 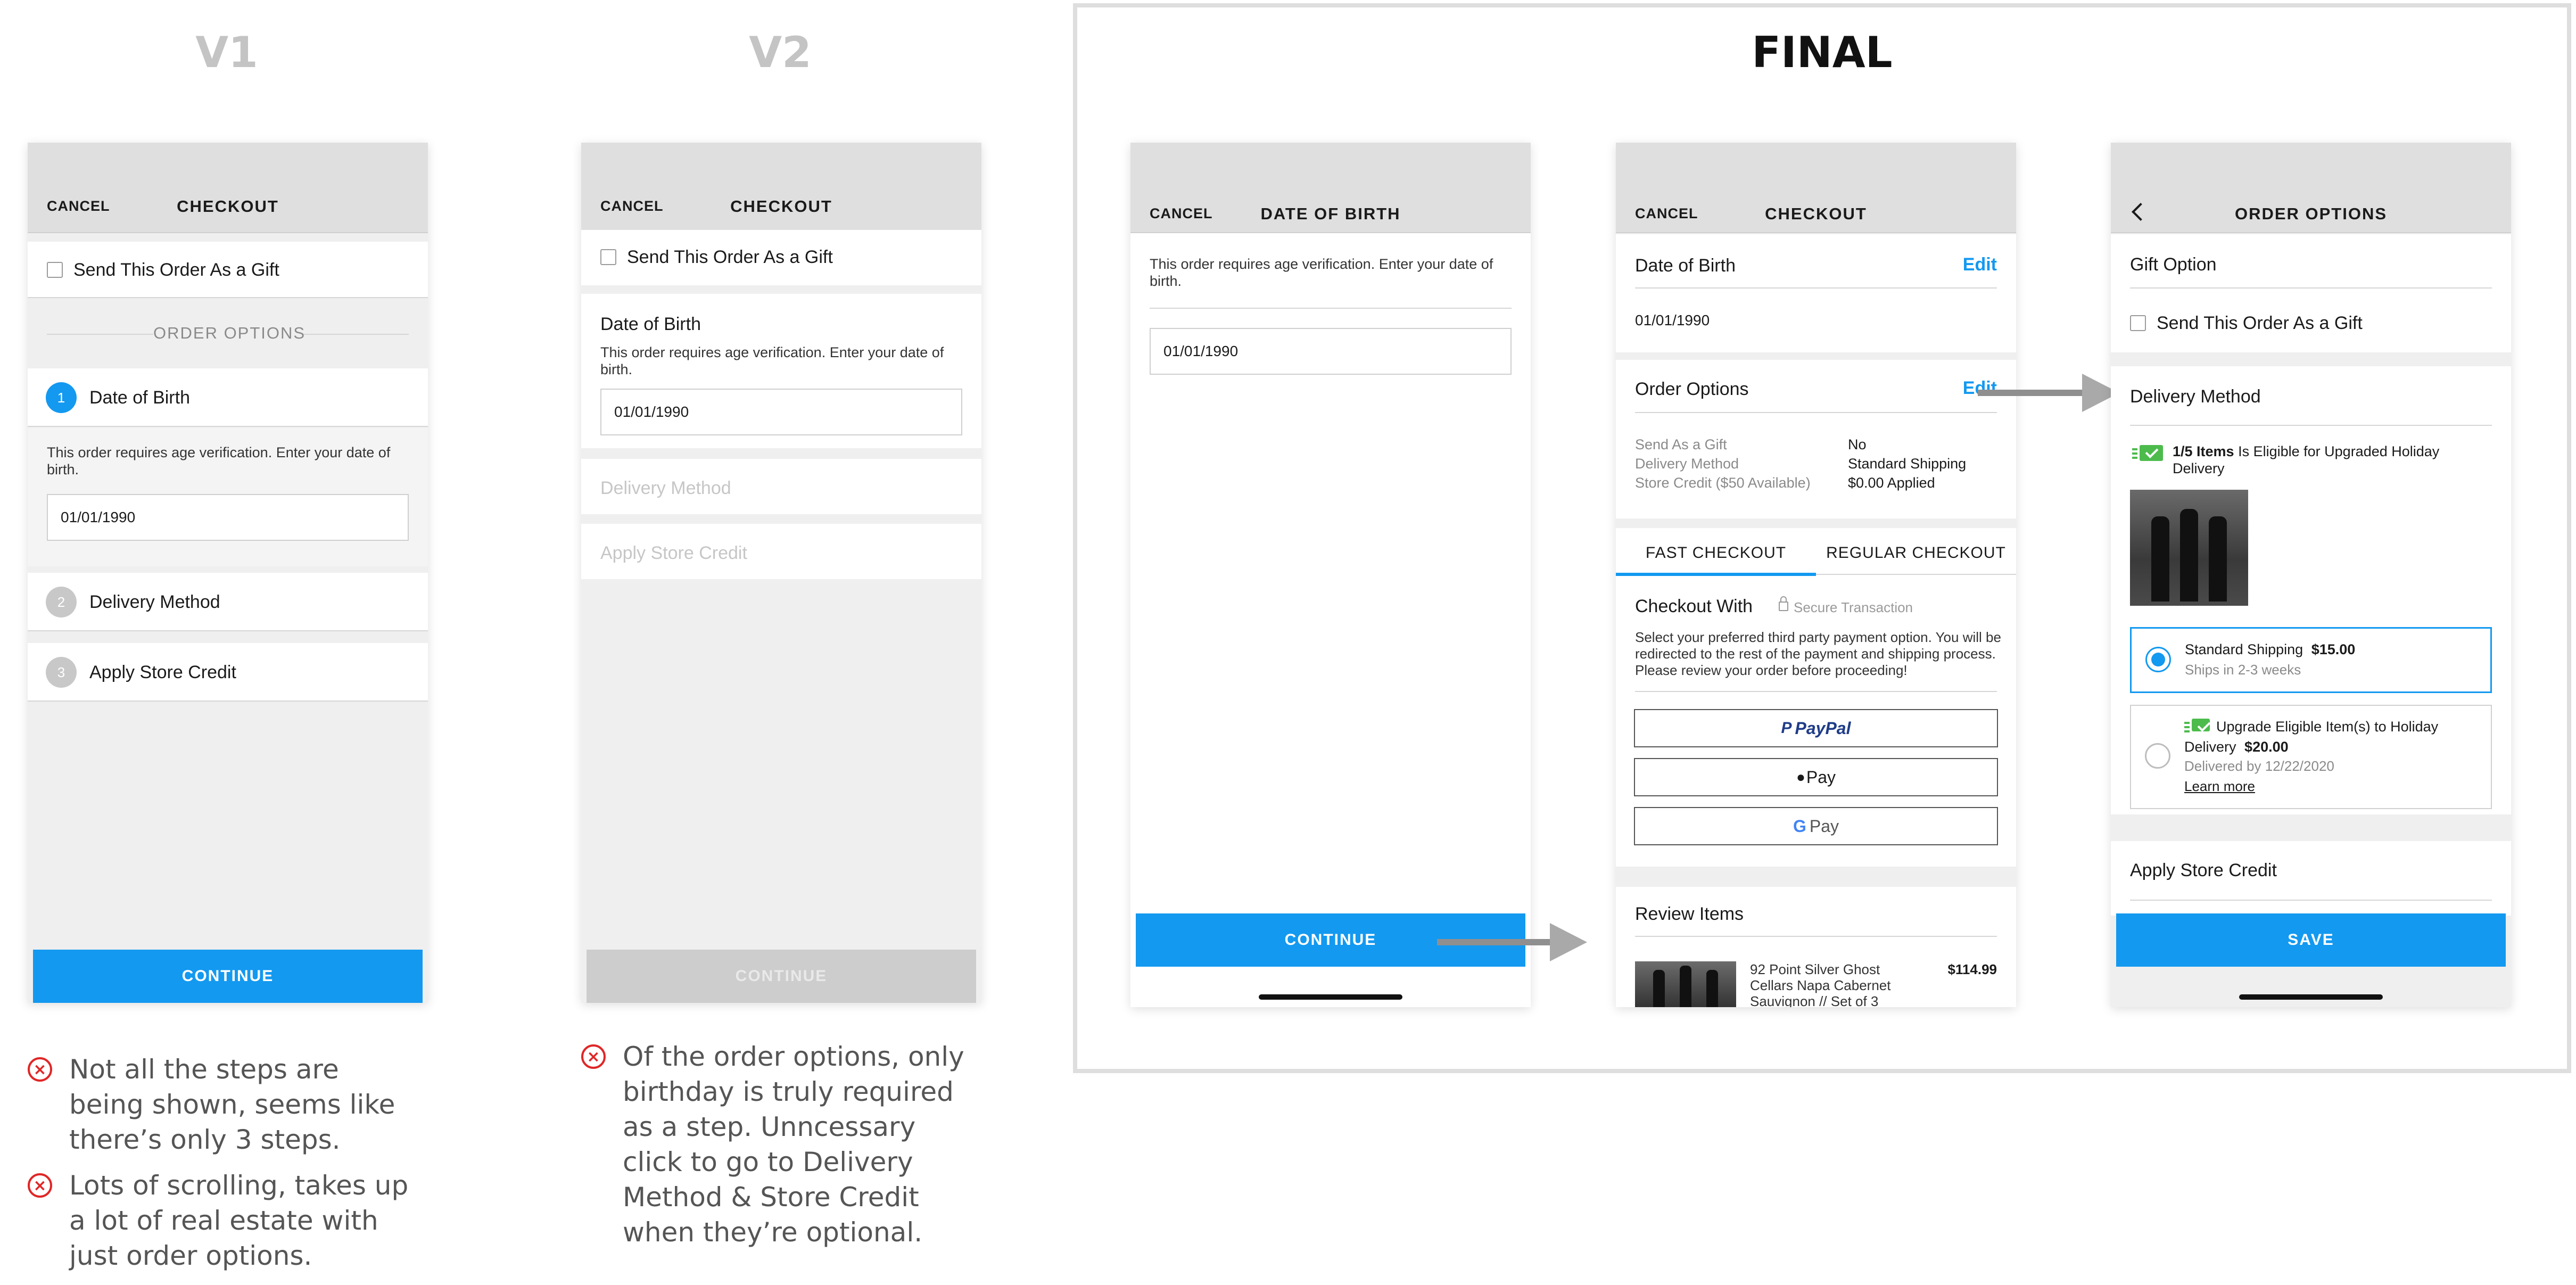 I want to click on paypal-icon: P, so click(x=1786, y=728).